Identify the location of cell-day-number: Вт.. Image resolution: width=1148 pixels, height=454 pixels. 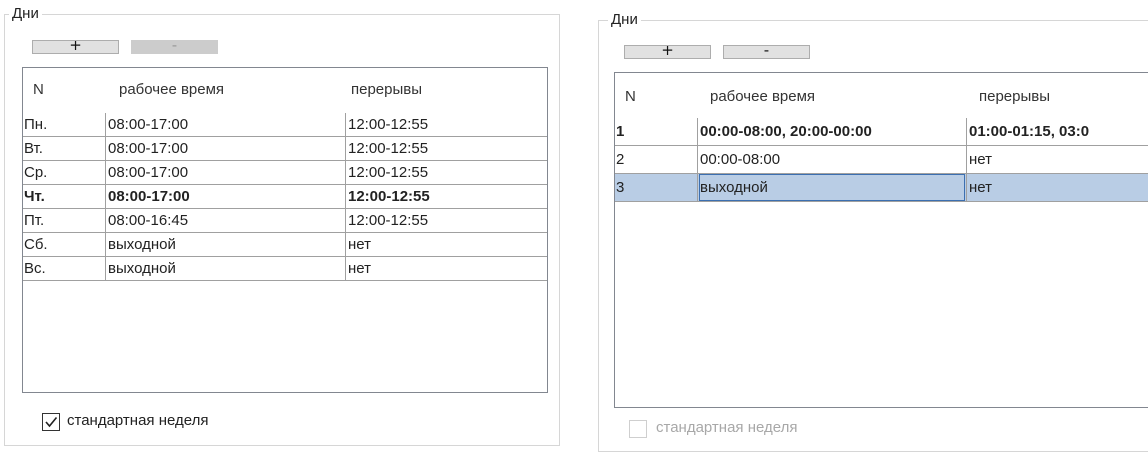
(64, 148).